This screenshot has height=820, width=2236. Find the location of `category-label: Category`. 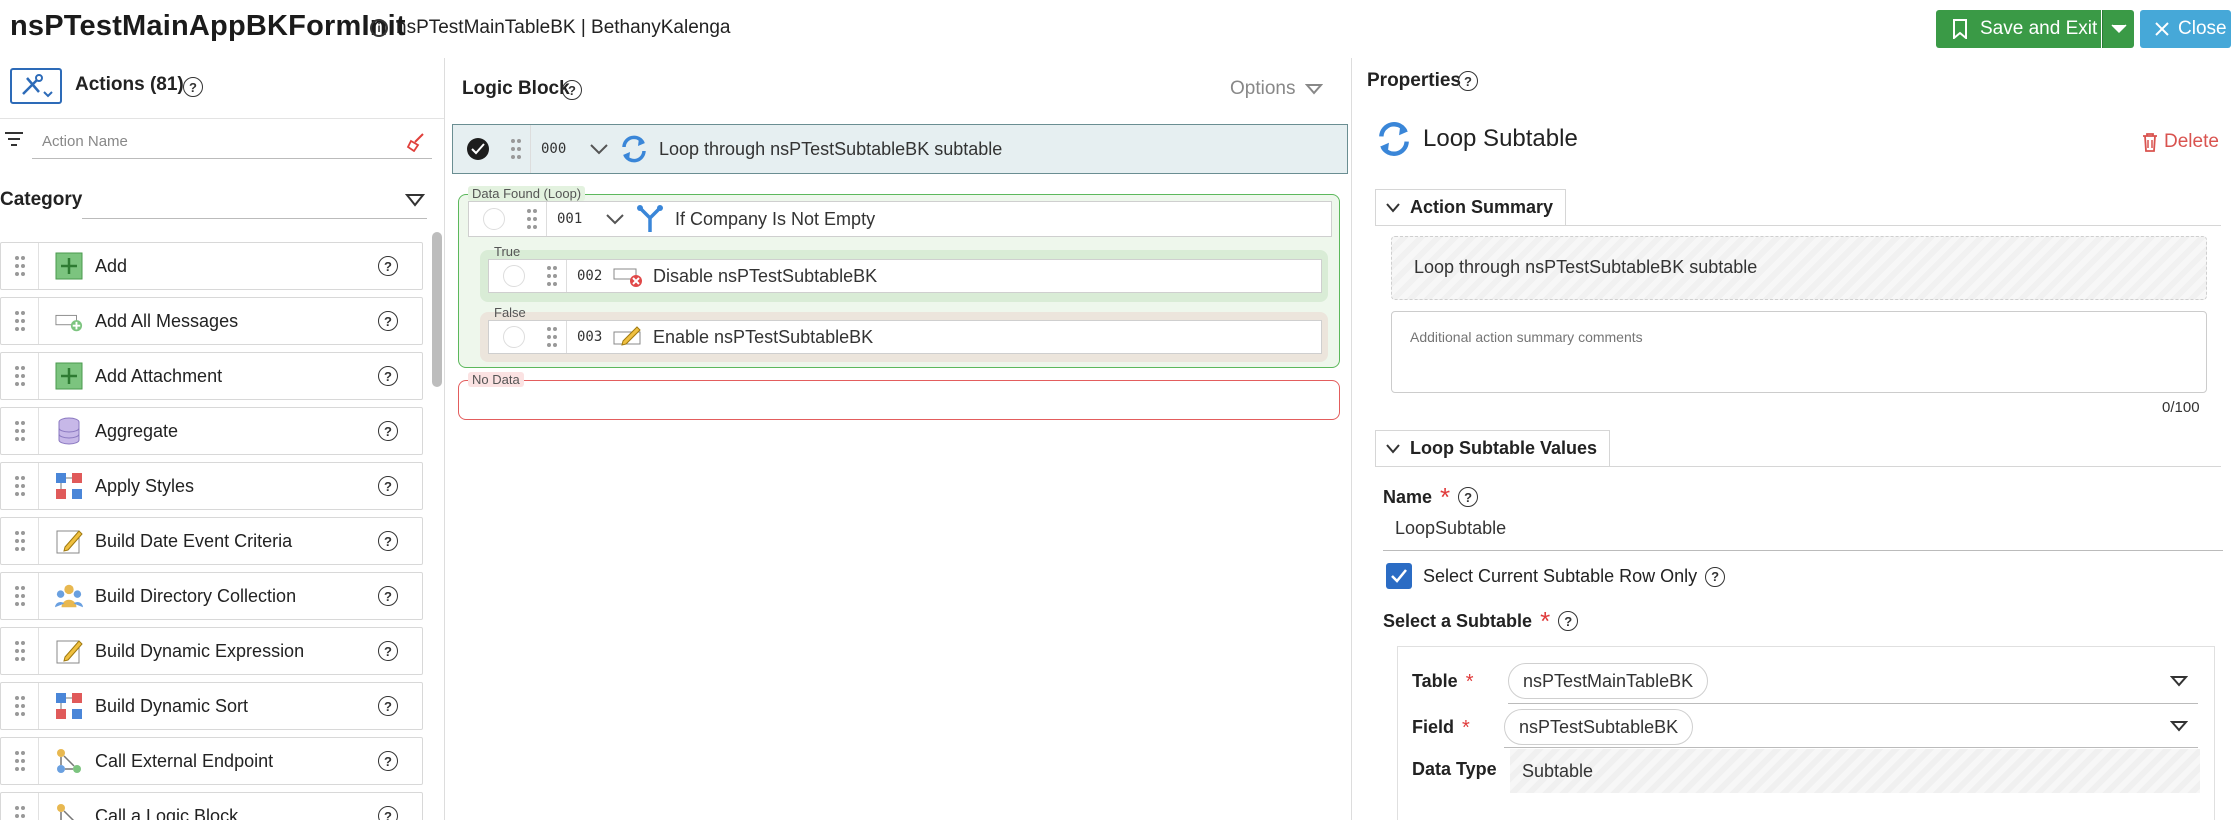

category-label: Category is located at coordinates (41, 199).